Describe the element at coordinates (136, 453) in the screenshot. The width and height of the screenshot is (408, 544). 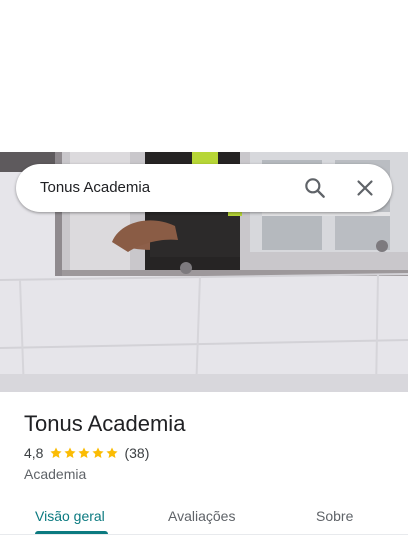
I see `review-count: (38)` at that location.